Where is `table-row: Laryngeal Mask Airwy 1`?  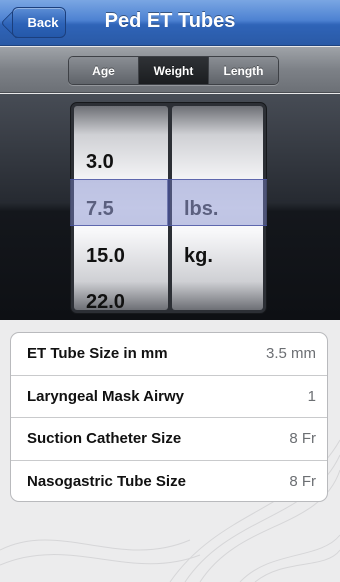 table-row: Laryngeal Mask Airwy 1 is located at coordinates (169, 397).